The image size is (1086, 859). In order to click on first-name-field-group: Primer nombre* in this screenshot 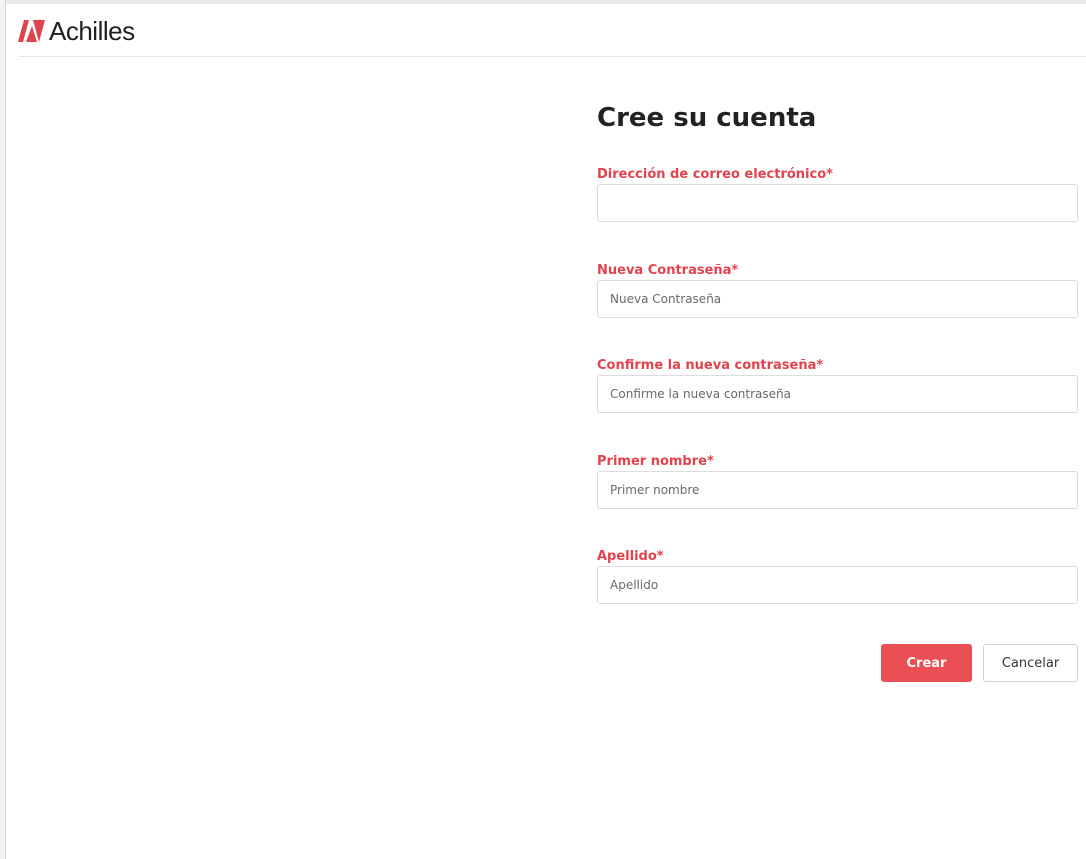, I will do `click(837, 481)`.